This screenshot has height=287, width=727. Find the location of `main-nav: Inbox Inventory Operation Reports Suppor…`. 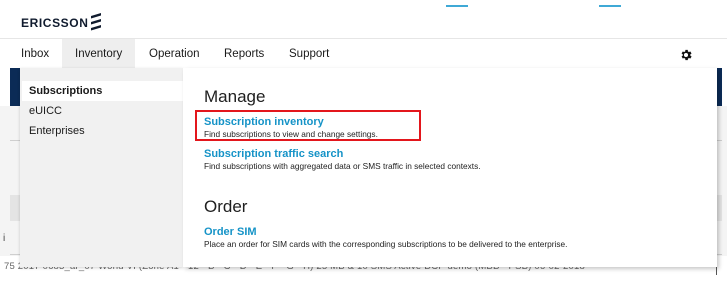

main-nav: Inbox Inventory Operation Reports Suppor… is located at coordinates (363, 53).